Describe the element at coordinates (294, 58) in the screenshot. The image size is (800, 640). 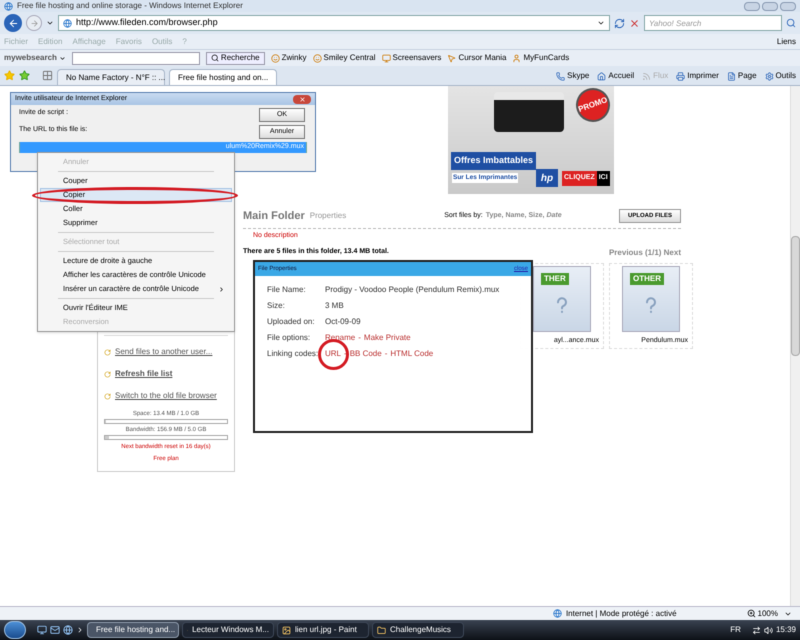
I see `toolbar-link: Zwinky` at that location.